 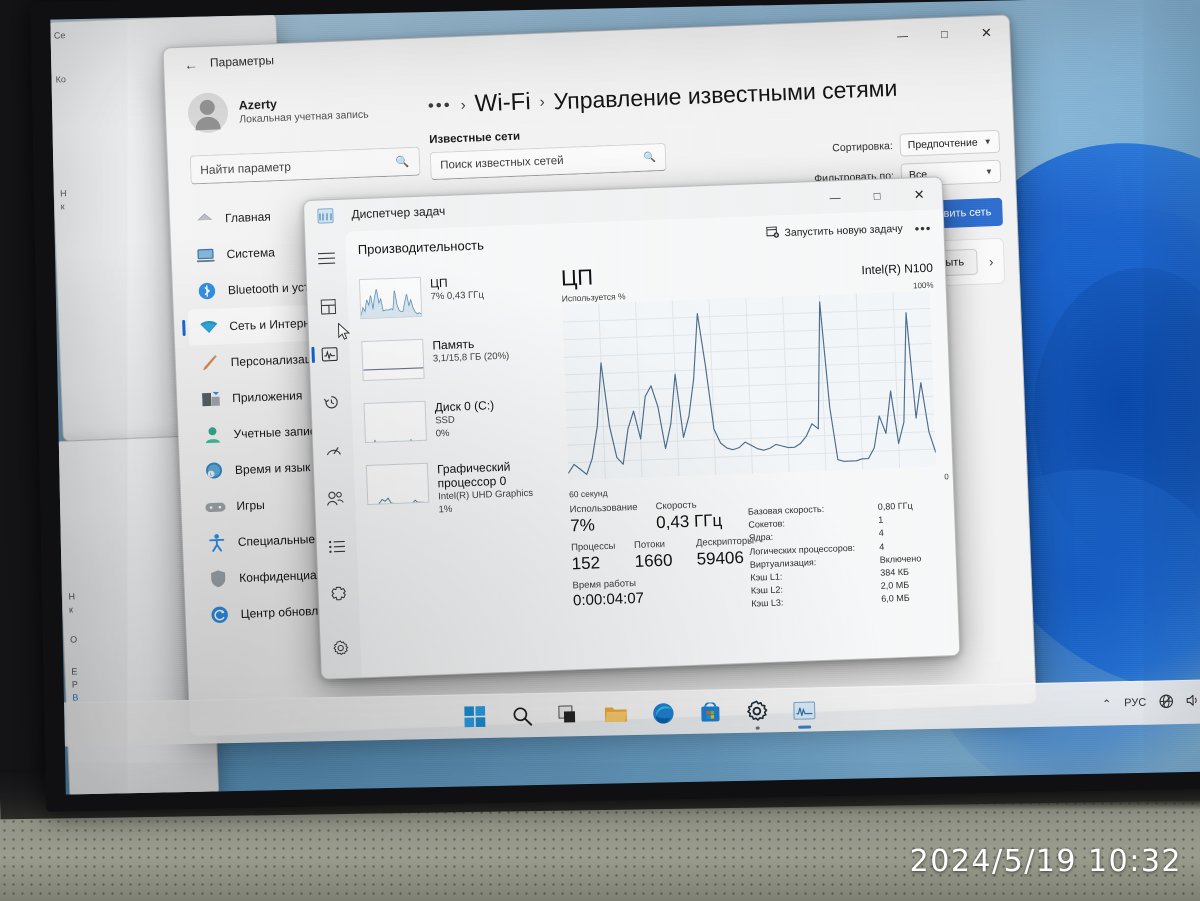 I want to click on system-tray: ⌃ РУС, so click(x=1151, y=703).